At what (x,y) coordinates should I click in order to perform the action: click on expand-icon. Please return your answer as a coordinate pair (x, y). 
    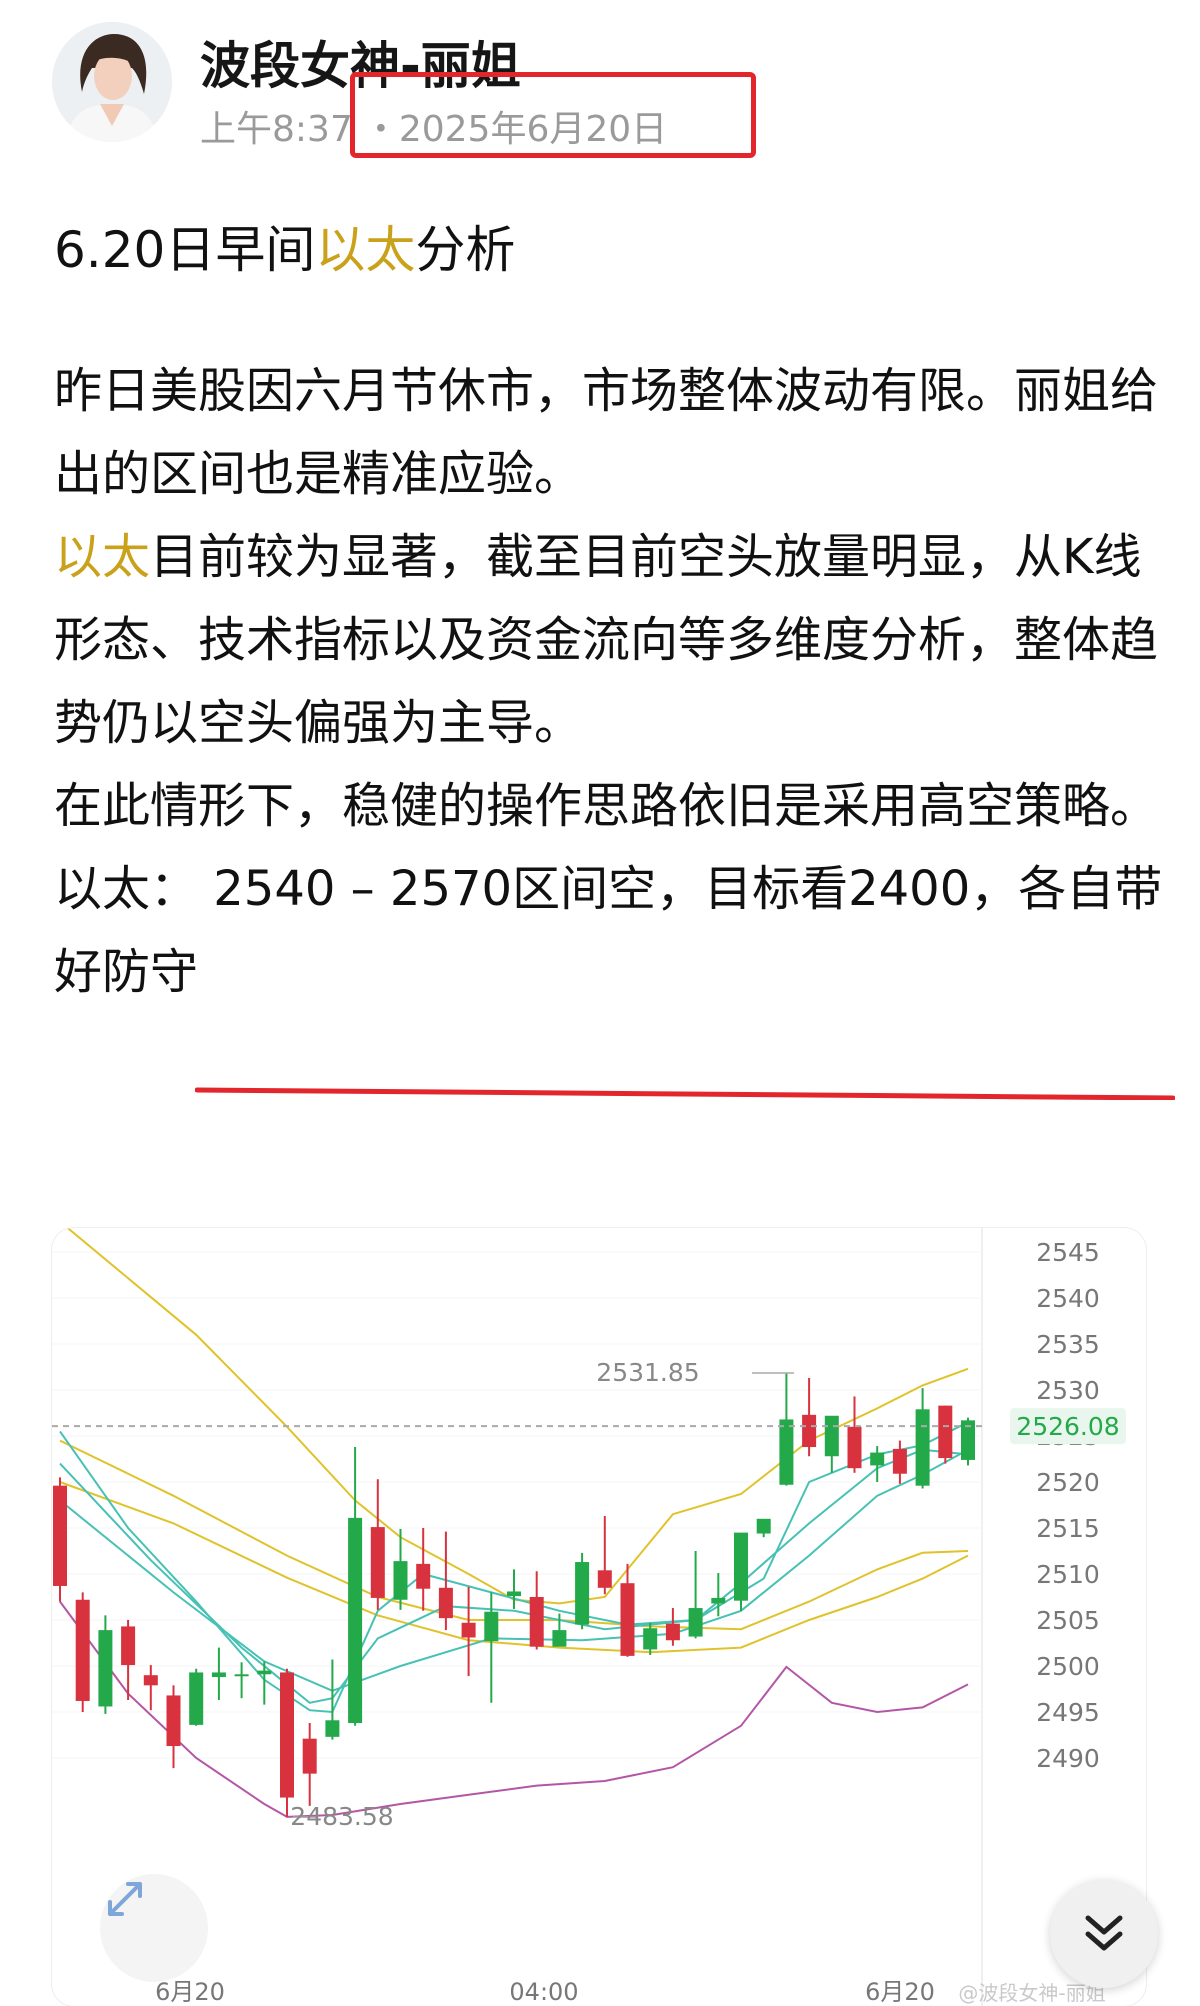
    Looking at the image, I should click on (125, 1899).